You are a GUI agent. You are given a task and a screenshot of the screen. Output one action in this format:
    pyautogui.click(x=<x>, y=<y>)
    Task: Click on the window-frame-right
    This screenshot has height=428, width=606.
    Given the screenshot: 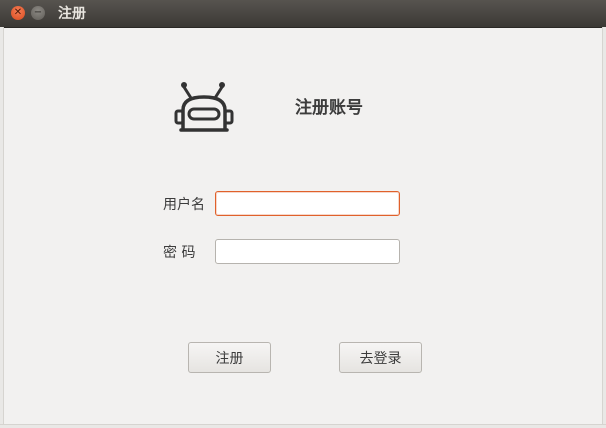 What is the action you would take?
    pyautogui.click(x=604, y=227)
    